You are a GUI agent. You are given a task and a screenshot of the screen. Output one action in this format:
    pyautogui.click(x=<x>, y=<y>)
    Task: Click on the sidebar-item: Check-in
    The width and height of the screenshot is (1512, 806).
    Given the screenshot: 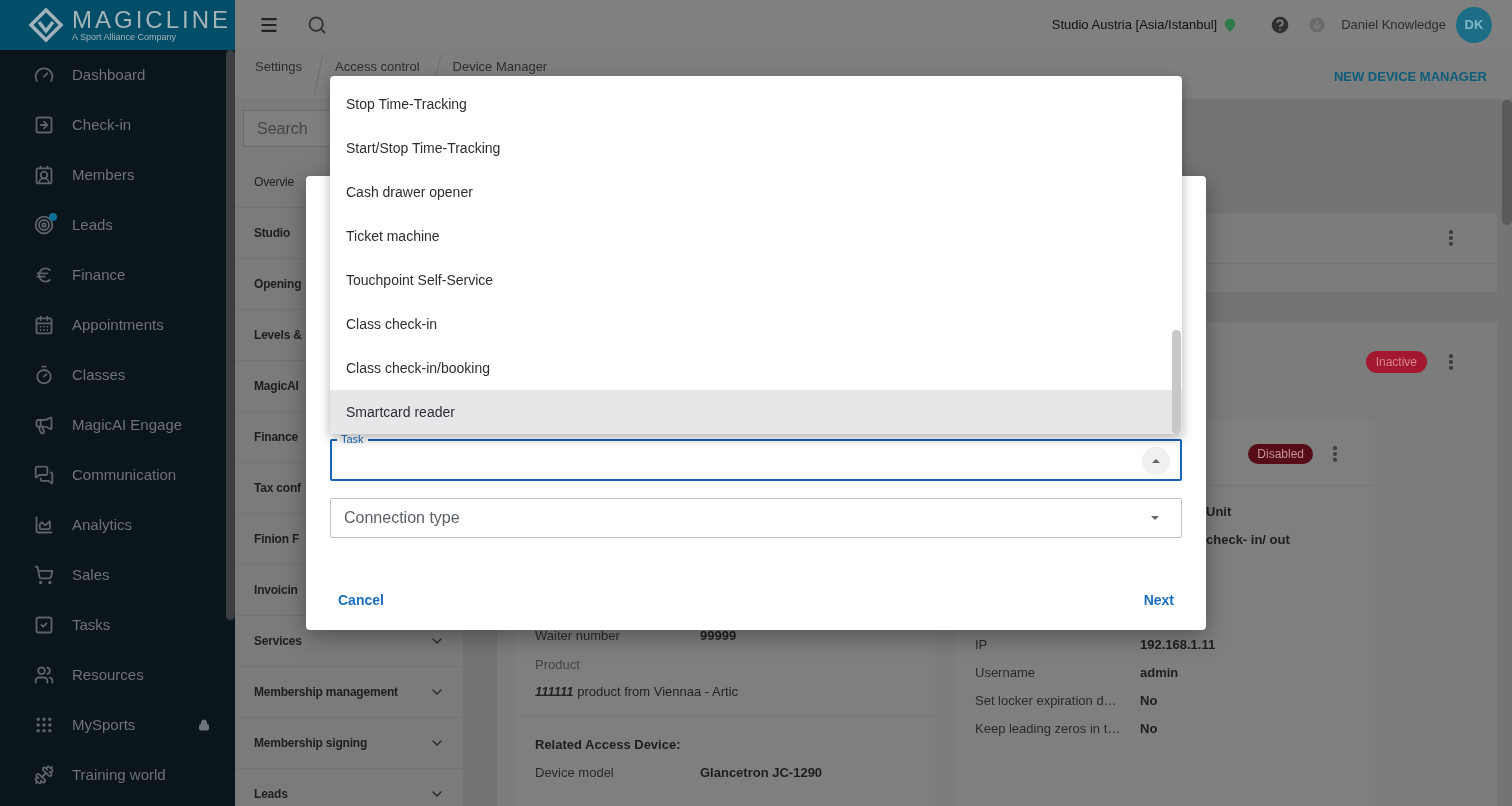 What is the action you would take?
    pyautogui.click(x=113, y=125)
    